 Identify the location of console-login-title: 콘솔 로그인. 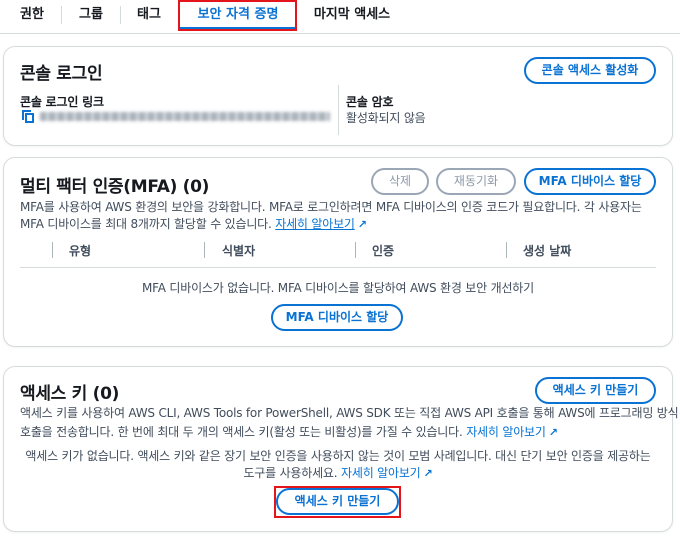
(61, 74).